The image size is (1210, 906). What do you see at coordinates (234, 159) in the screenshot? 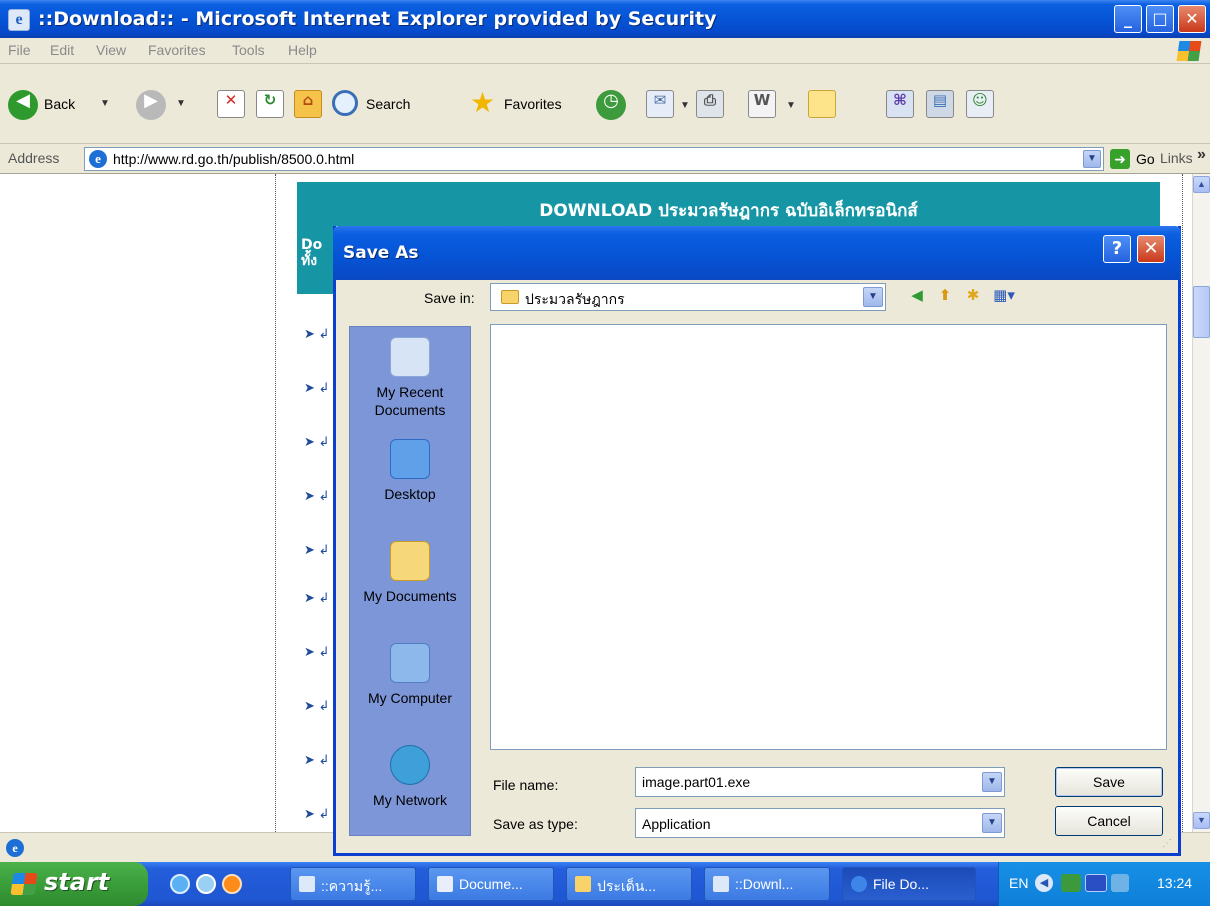
I see `address-value: http://www.rd.go.th/publish/8500.0.html` at bounding box center [234, 159].